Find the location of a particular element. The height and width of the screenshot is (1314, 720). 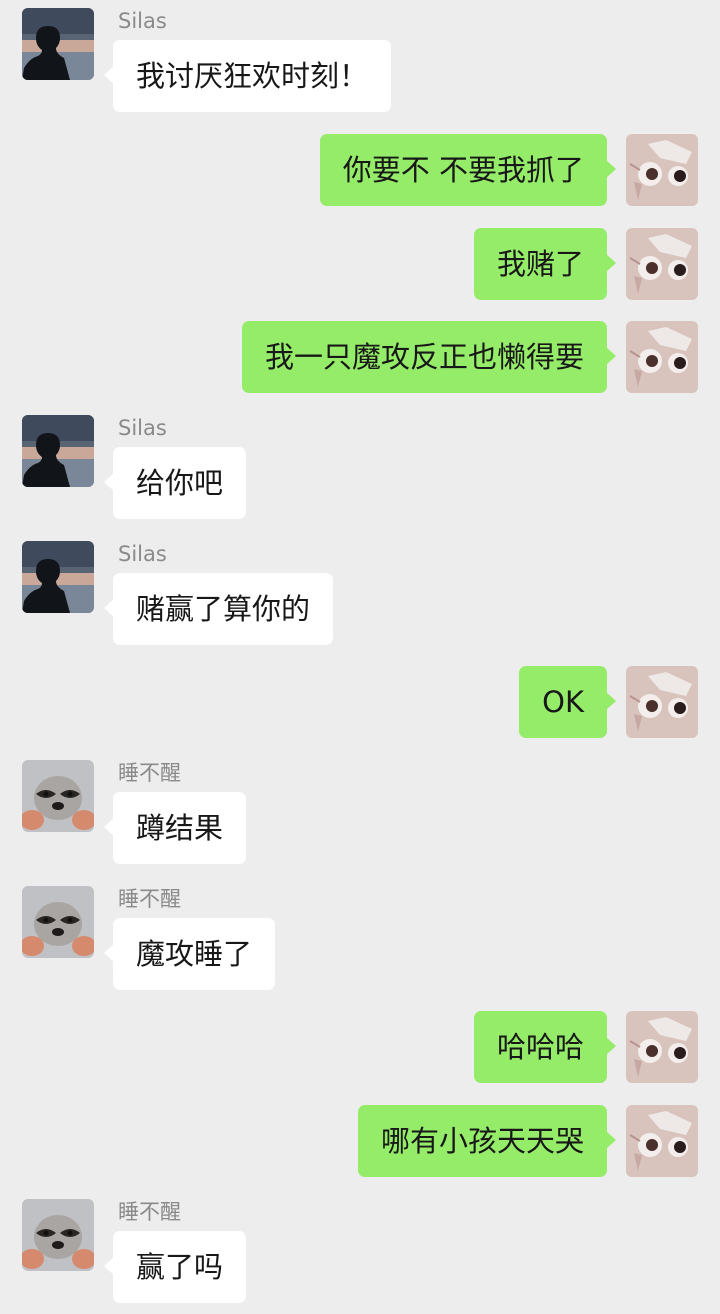

message-bubble: 赌赢了算你的 is located at coordinates (218, 609).